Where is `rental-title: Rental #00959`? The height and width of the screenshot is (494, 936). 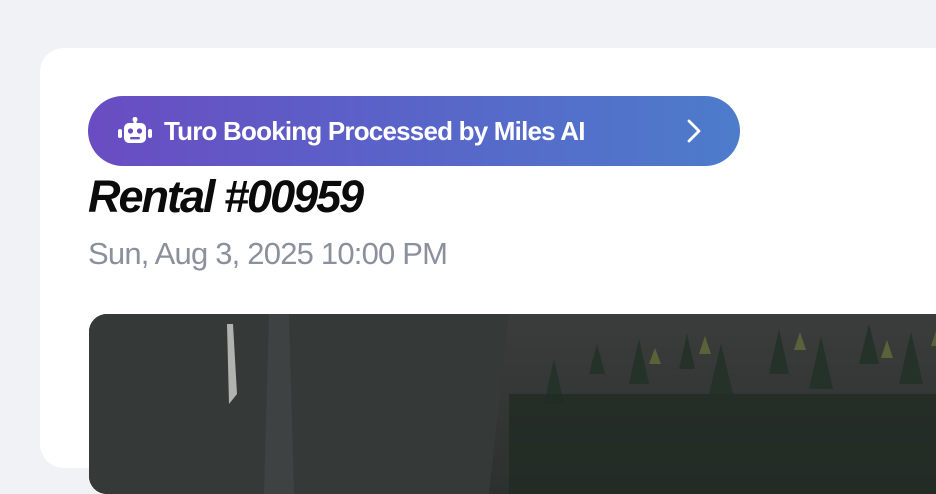
rental-title: Rental #00959 is located at coordinates (226, 196).